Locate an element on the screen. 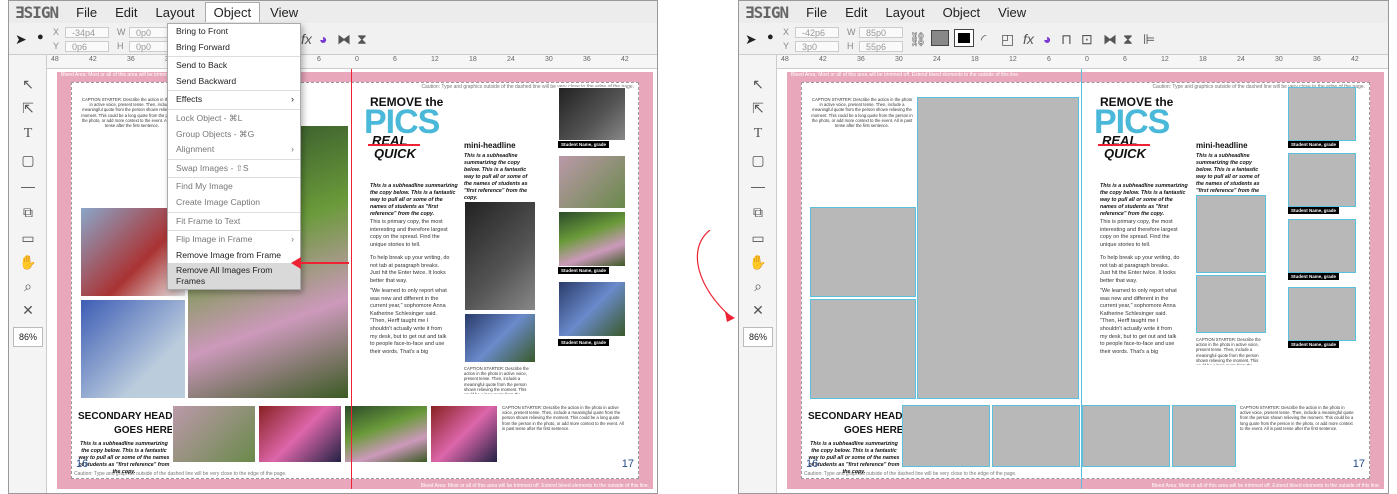 This screenshot has height=494, width=1397. x-field: -42p6 is located at coordinates (817, 32).